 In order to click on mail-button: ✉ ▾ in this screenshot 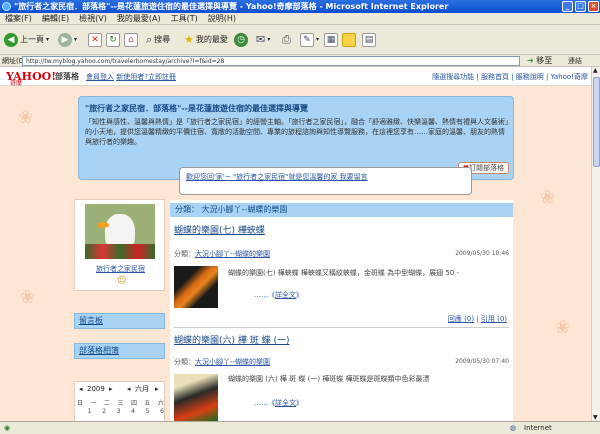, I will do `click(263, 40)`.